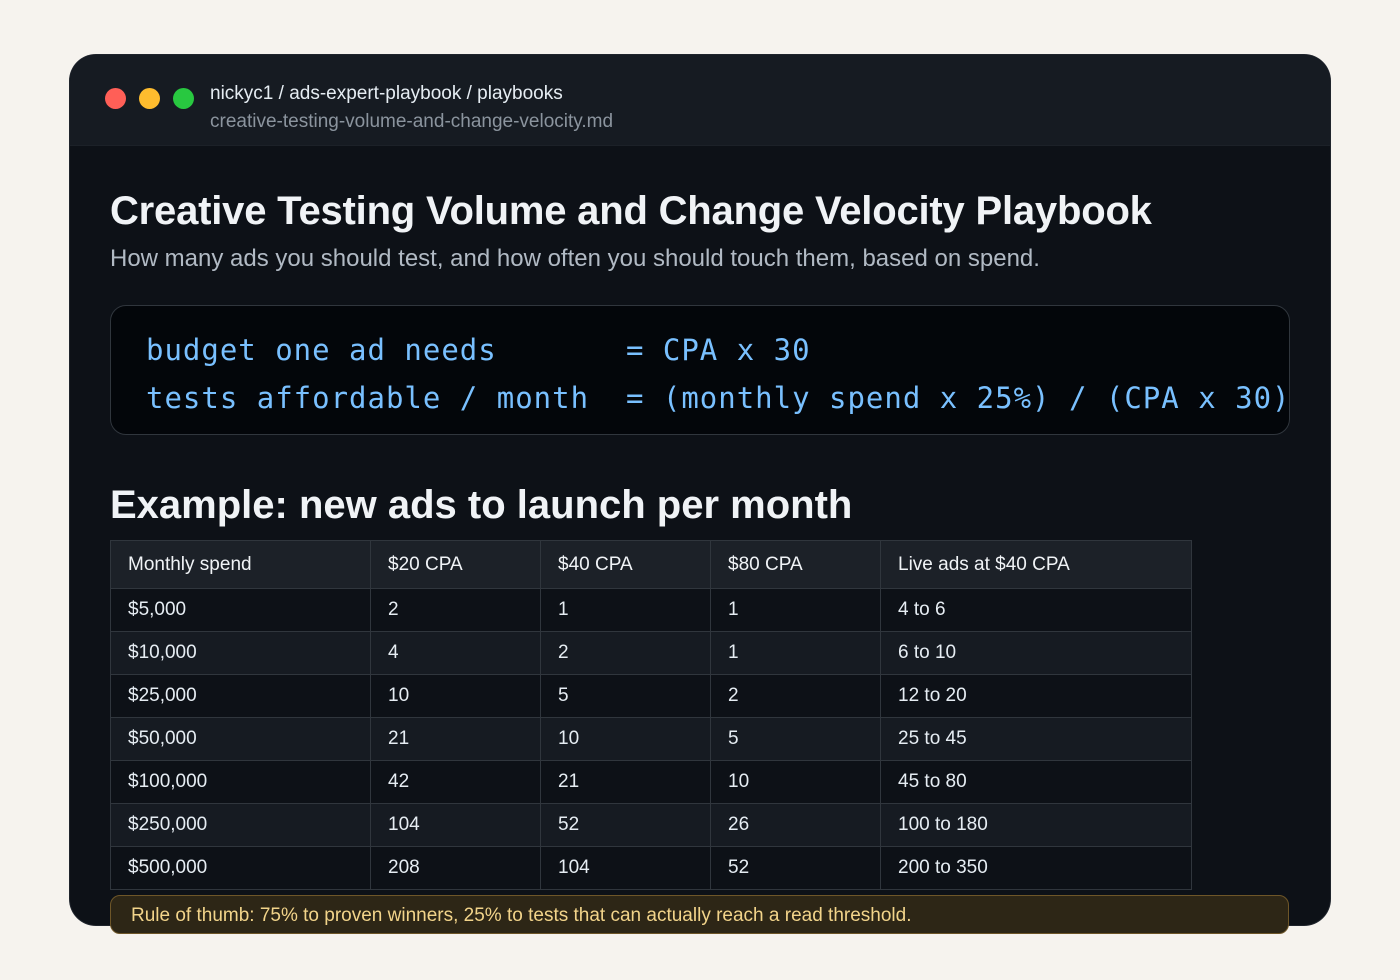  I want to click on formula-line-budget: budget one ad needs = CPA x 30, so click(478, 350).